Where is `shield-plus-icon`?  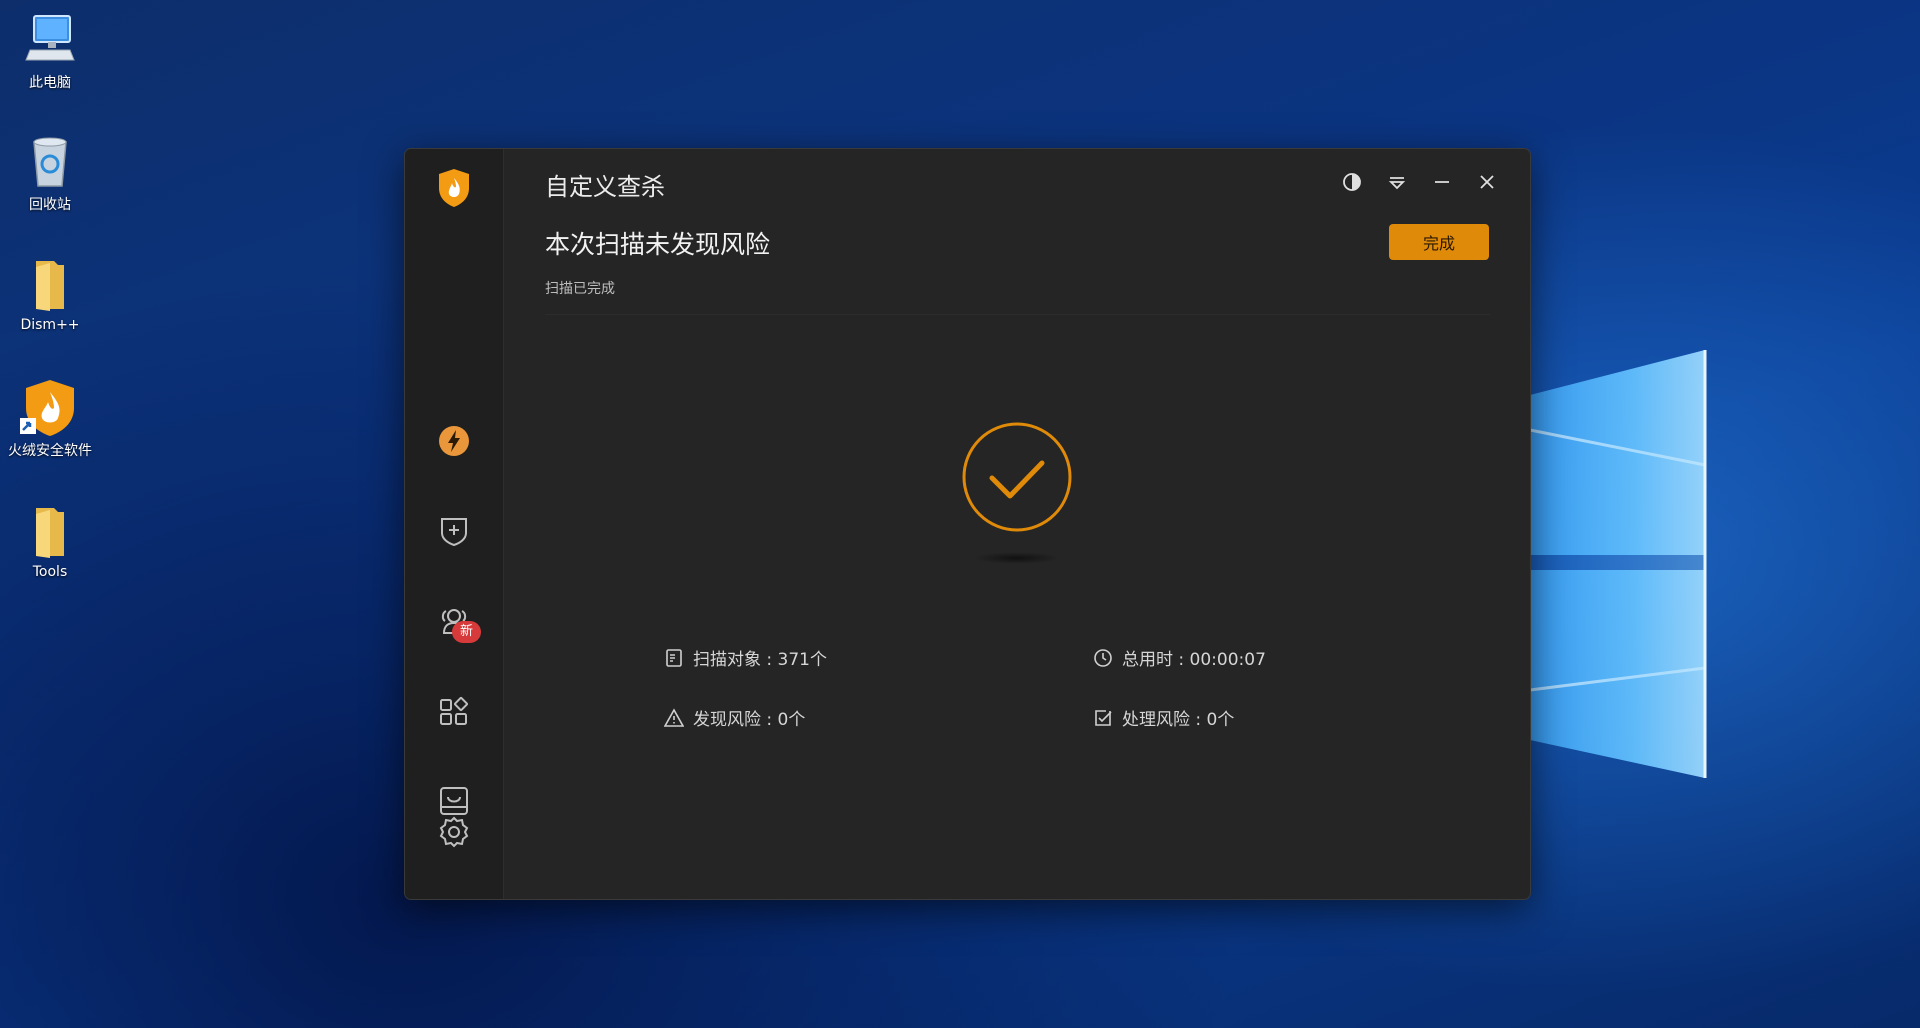
shield-plus-icon is located at coordinates (454, 533).